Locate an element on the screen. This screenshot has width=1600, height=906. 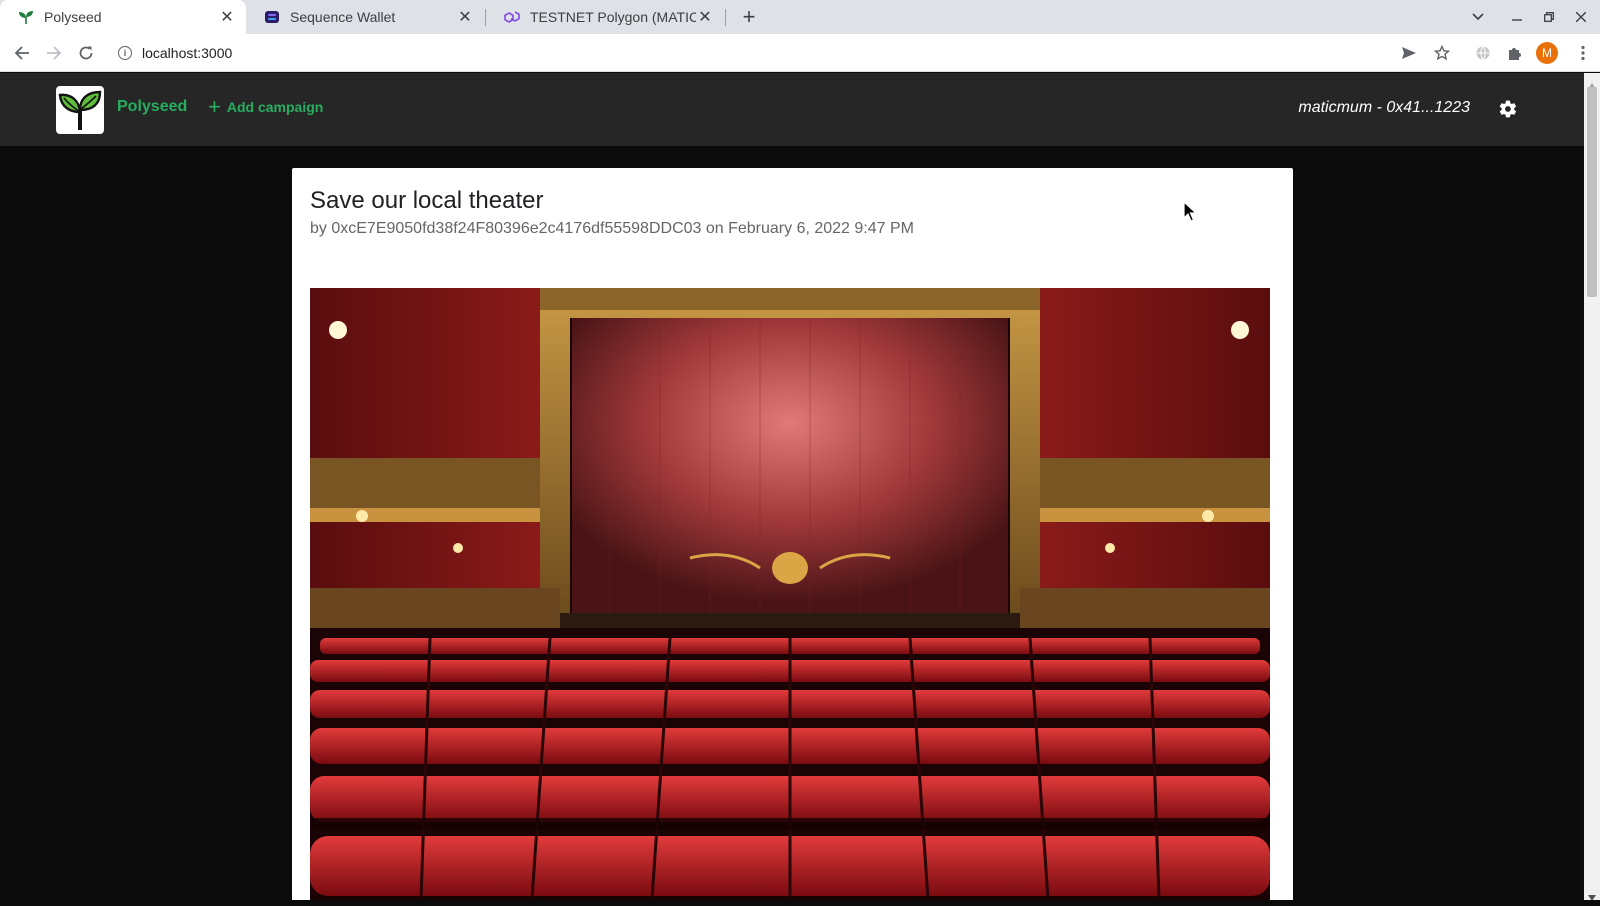
tab-search-icon is located at coordinates (1478, 17).